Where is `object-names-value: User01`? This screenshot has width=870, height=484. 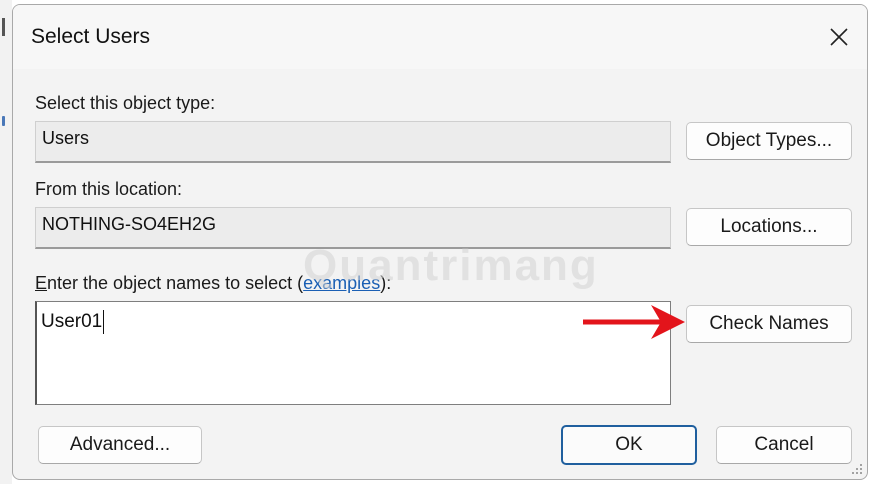 object-names-value: User01 is located at coordinates (72, 321).